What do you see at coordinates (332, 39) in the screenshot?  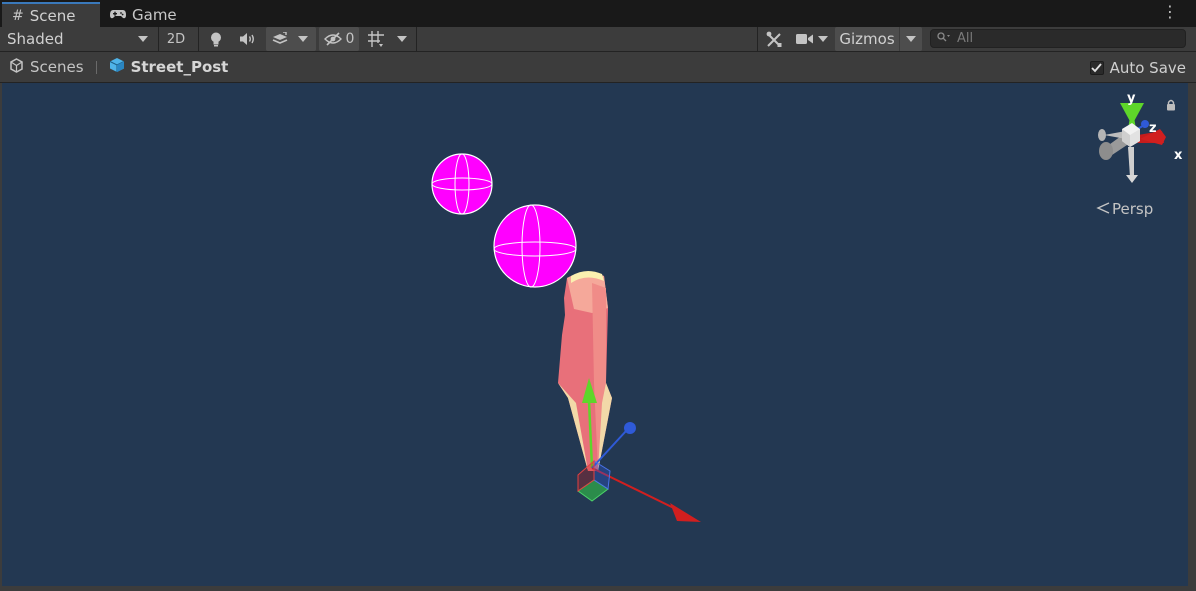 I see `eye-hidden-icon` at bounding box center [332, 39].